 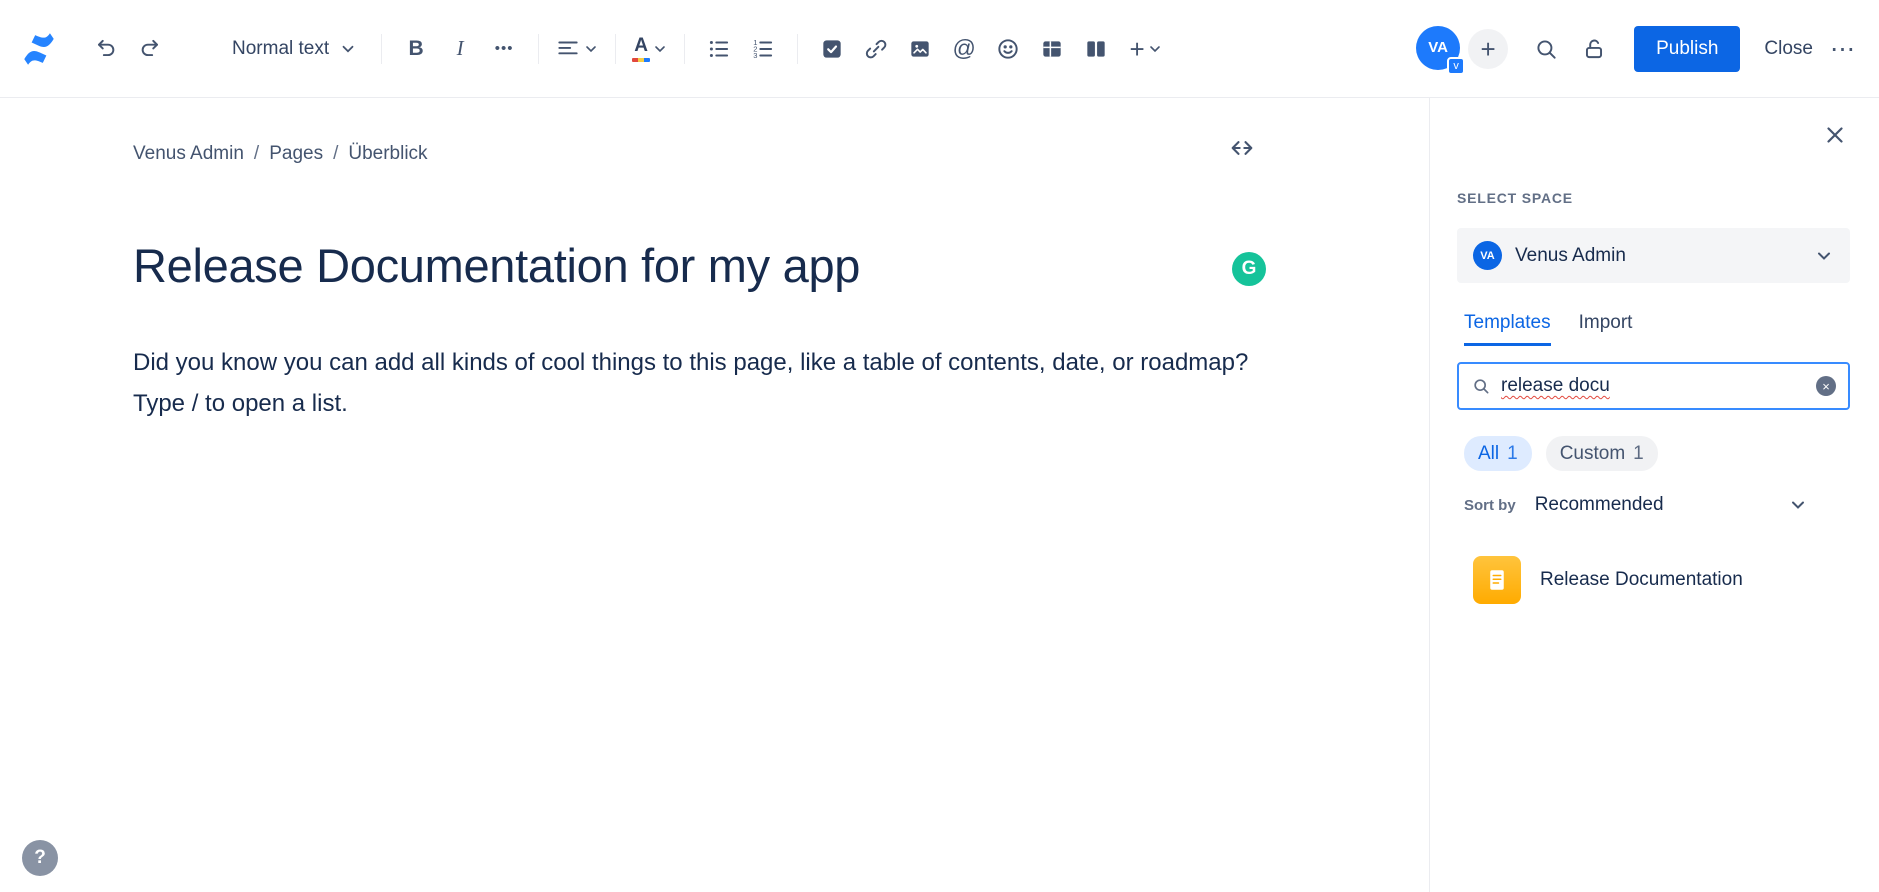 I want to click on layouts-button, so click(x=1096, y=49).